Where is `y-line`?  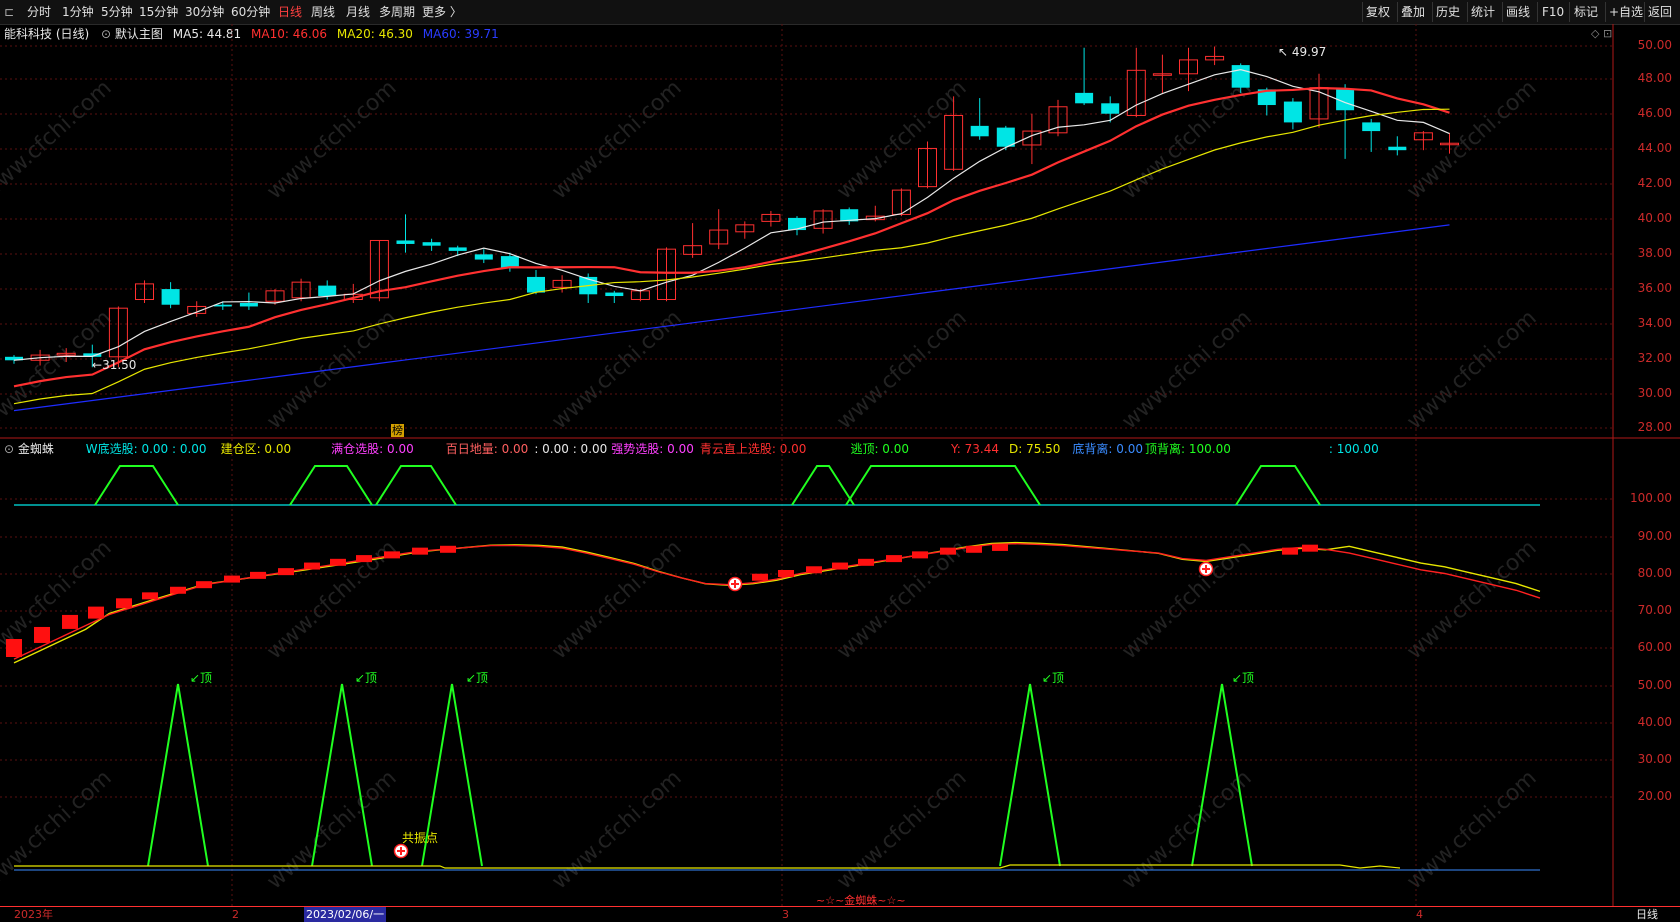
y-line is located at coordinates (777, 601).